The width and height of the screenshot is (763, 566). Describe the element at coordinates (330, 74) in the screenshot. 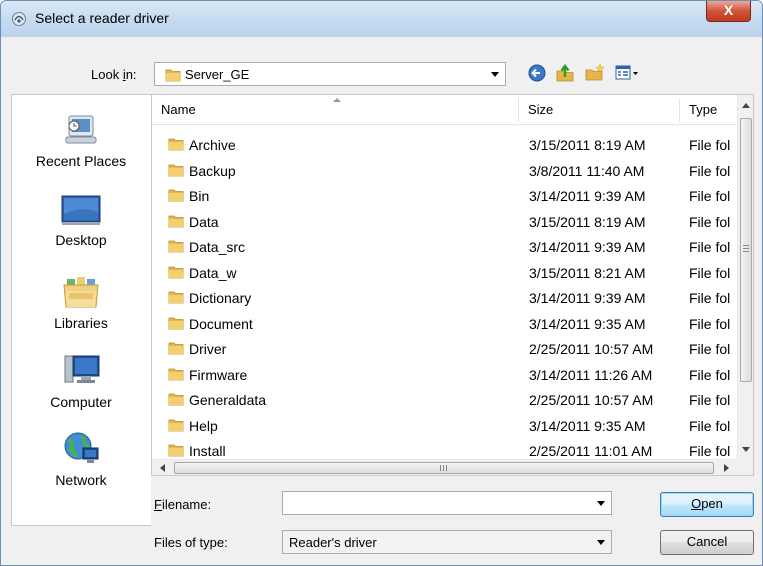

I see `look-in-dropdown: Server_GE` at that location.